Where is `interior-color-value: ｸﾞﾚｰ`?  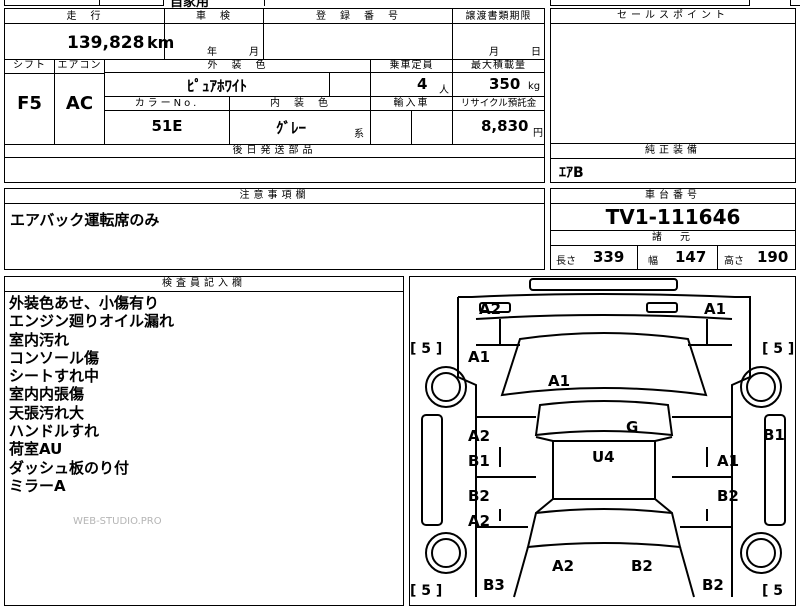 interior-color-value: ｸﾞﾚｰ is located at coordinates (291, 128).